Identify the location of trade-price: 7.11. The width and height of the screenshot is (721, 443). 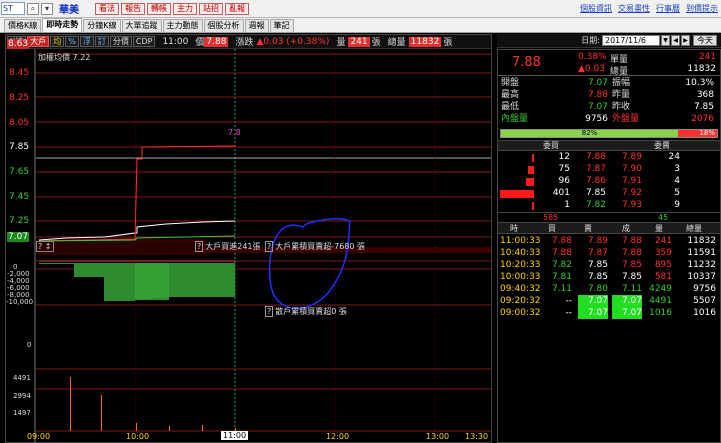
(631, 289).